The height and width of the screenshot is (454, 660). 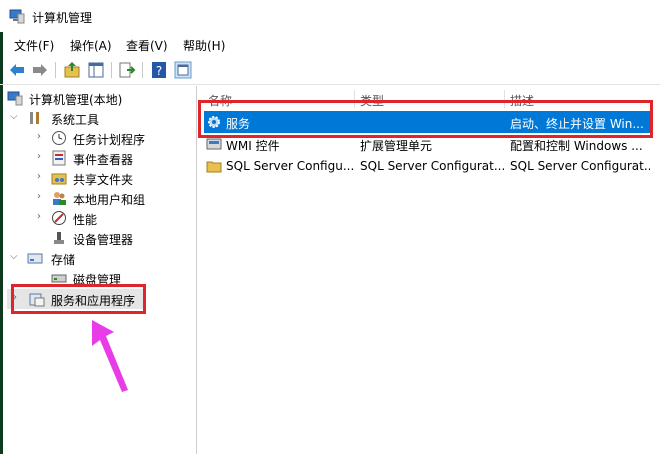 I want to click on services-apps-icon, so click(x=37, y=300).